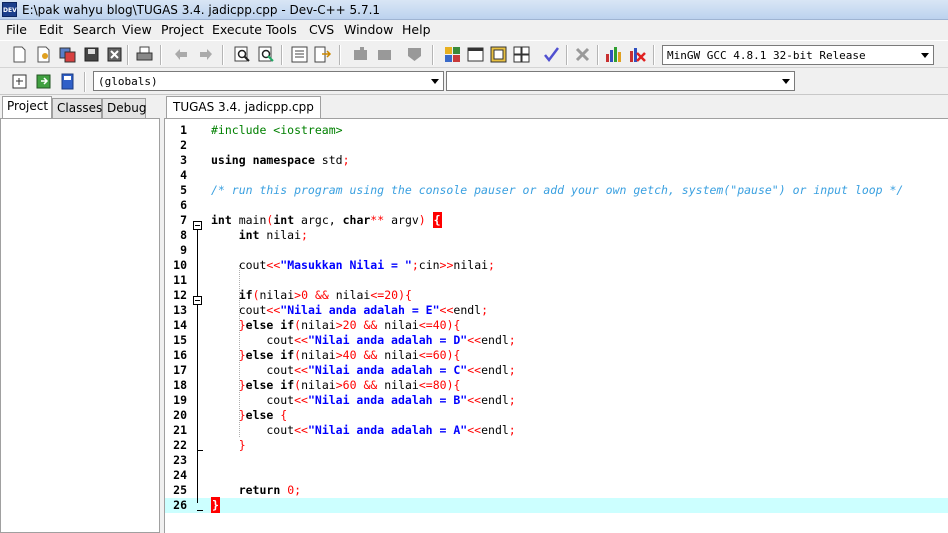 This screenshot has height=533, width=948. Describe the element at coordinates (281, 29) in the screenshot. I see `menu-tools: Tools` at that location.